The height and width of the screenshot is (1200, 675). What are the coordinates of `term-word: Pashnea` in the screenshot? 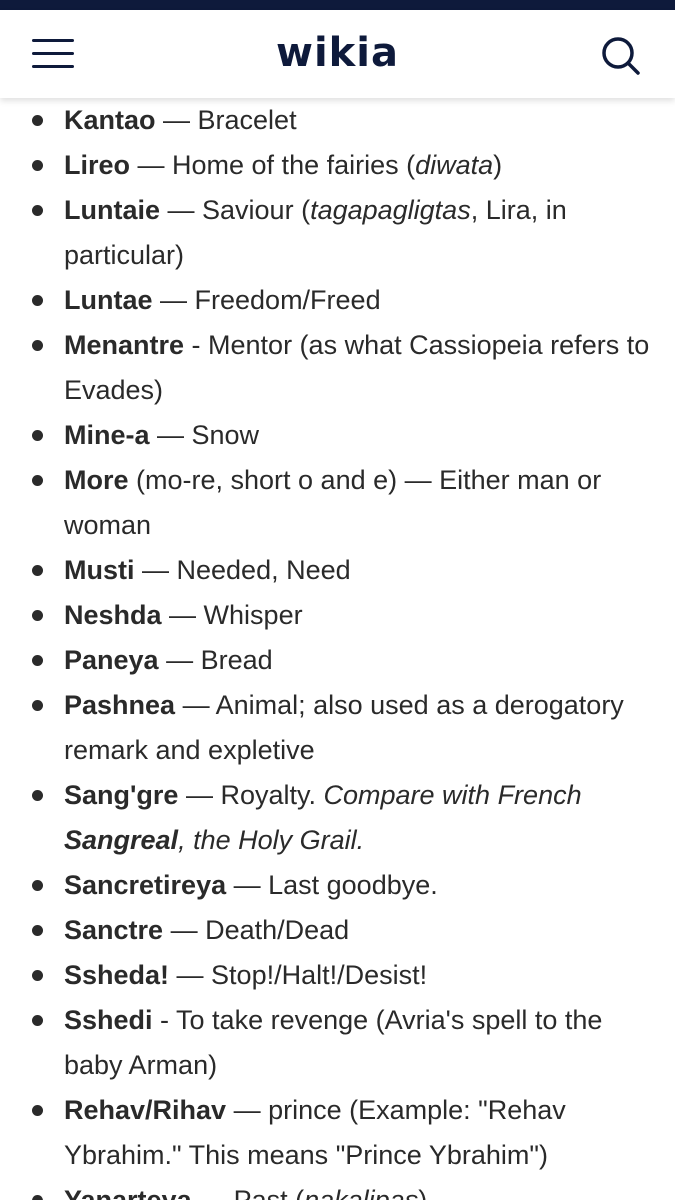 It's located at (120, 705).